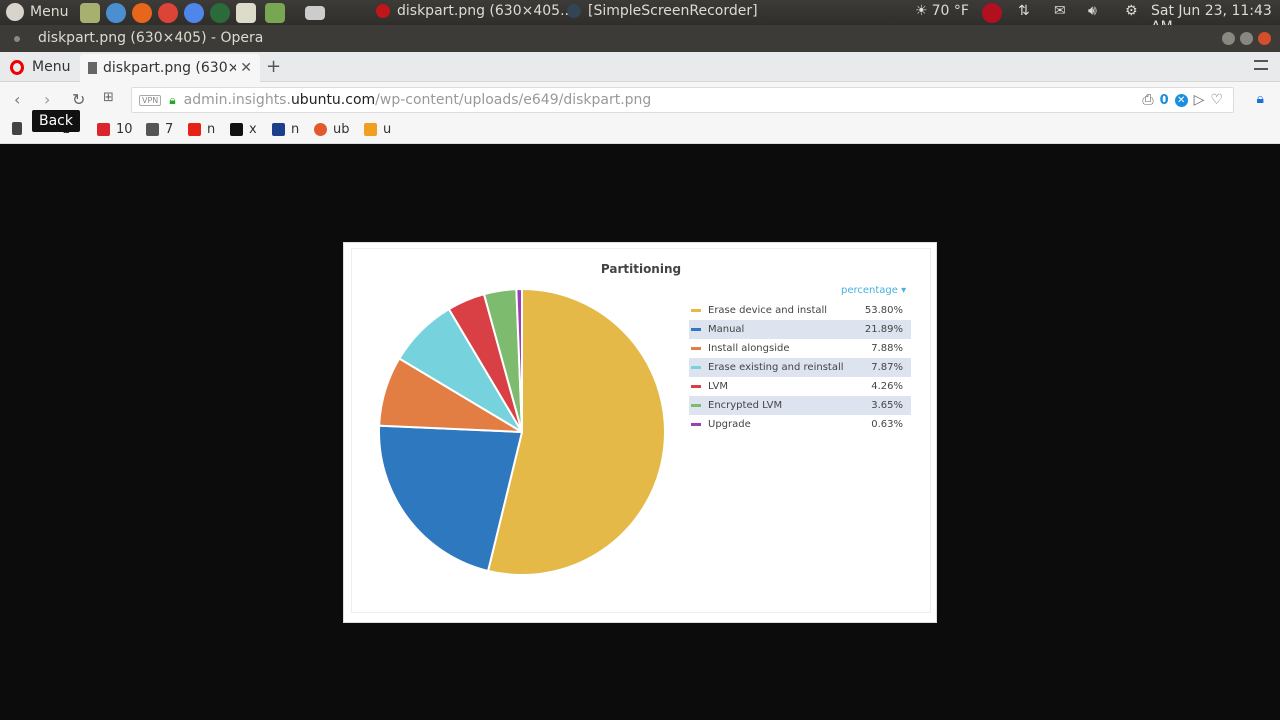 This screenshot has height=720, width=1280. Describe the element at coordinates (194, 129) in the screenshot. I see `youtube-icon` at that location.